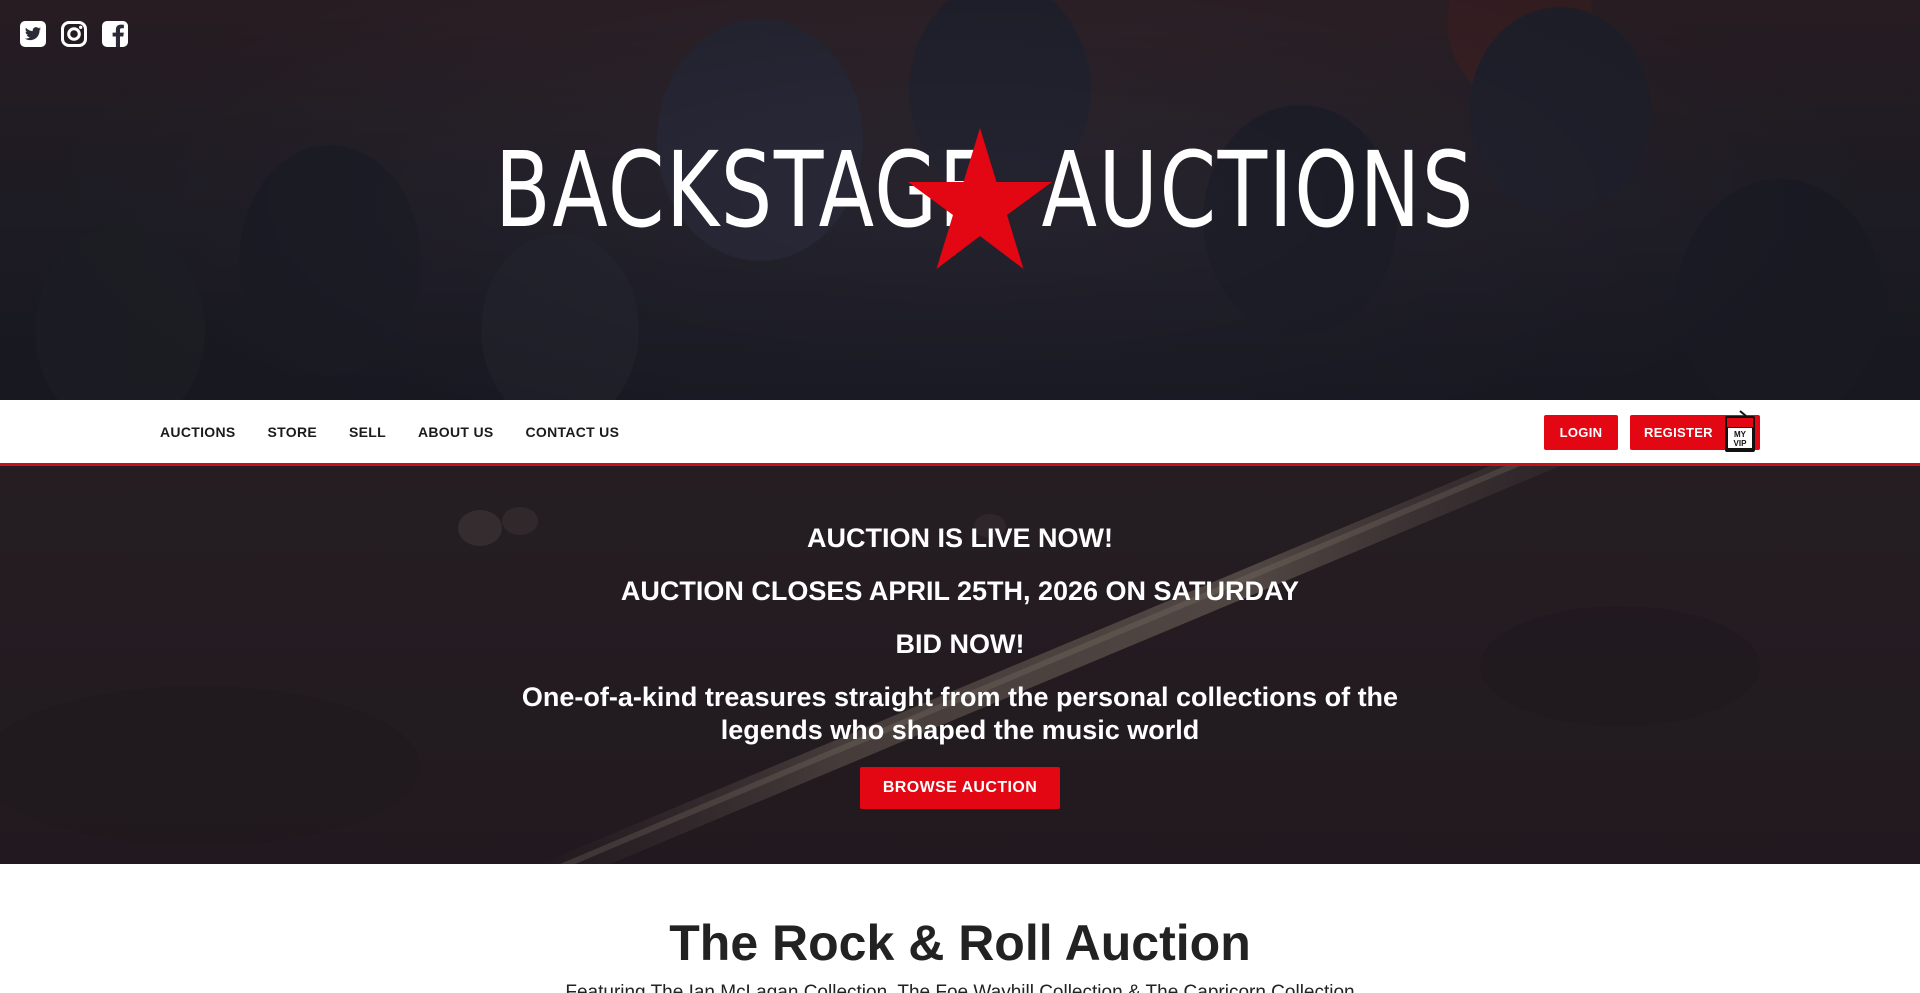 The height and width of the screenshot is (993, 1920). What do you see at coordinates (115, 34) in the screenshot?
I see `facebook-icon` at bounding box center [115, 34].